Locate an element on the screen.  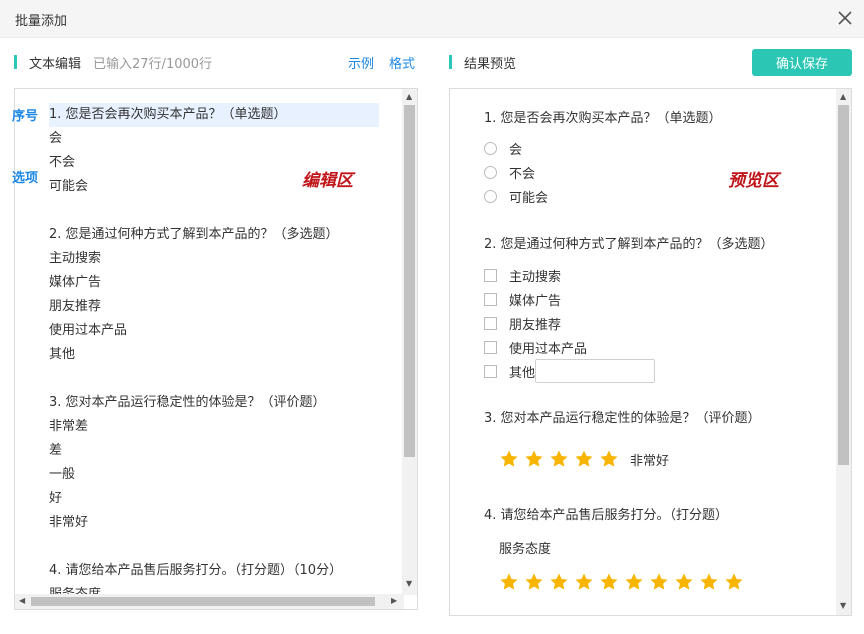
editor-line: 好 is located at coordinates (214, 499).